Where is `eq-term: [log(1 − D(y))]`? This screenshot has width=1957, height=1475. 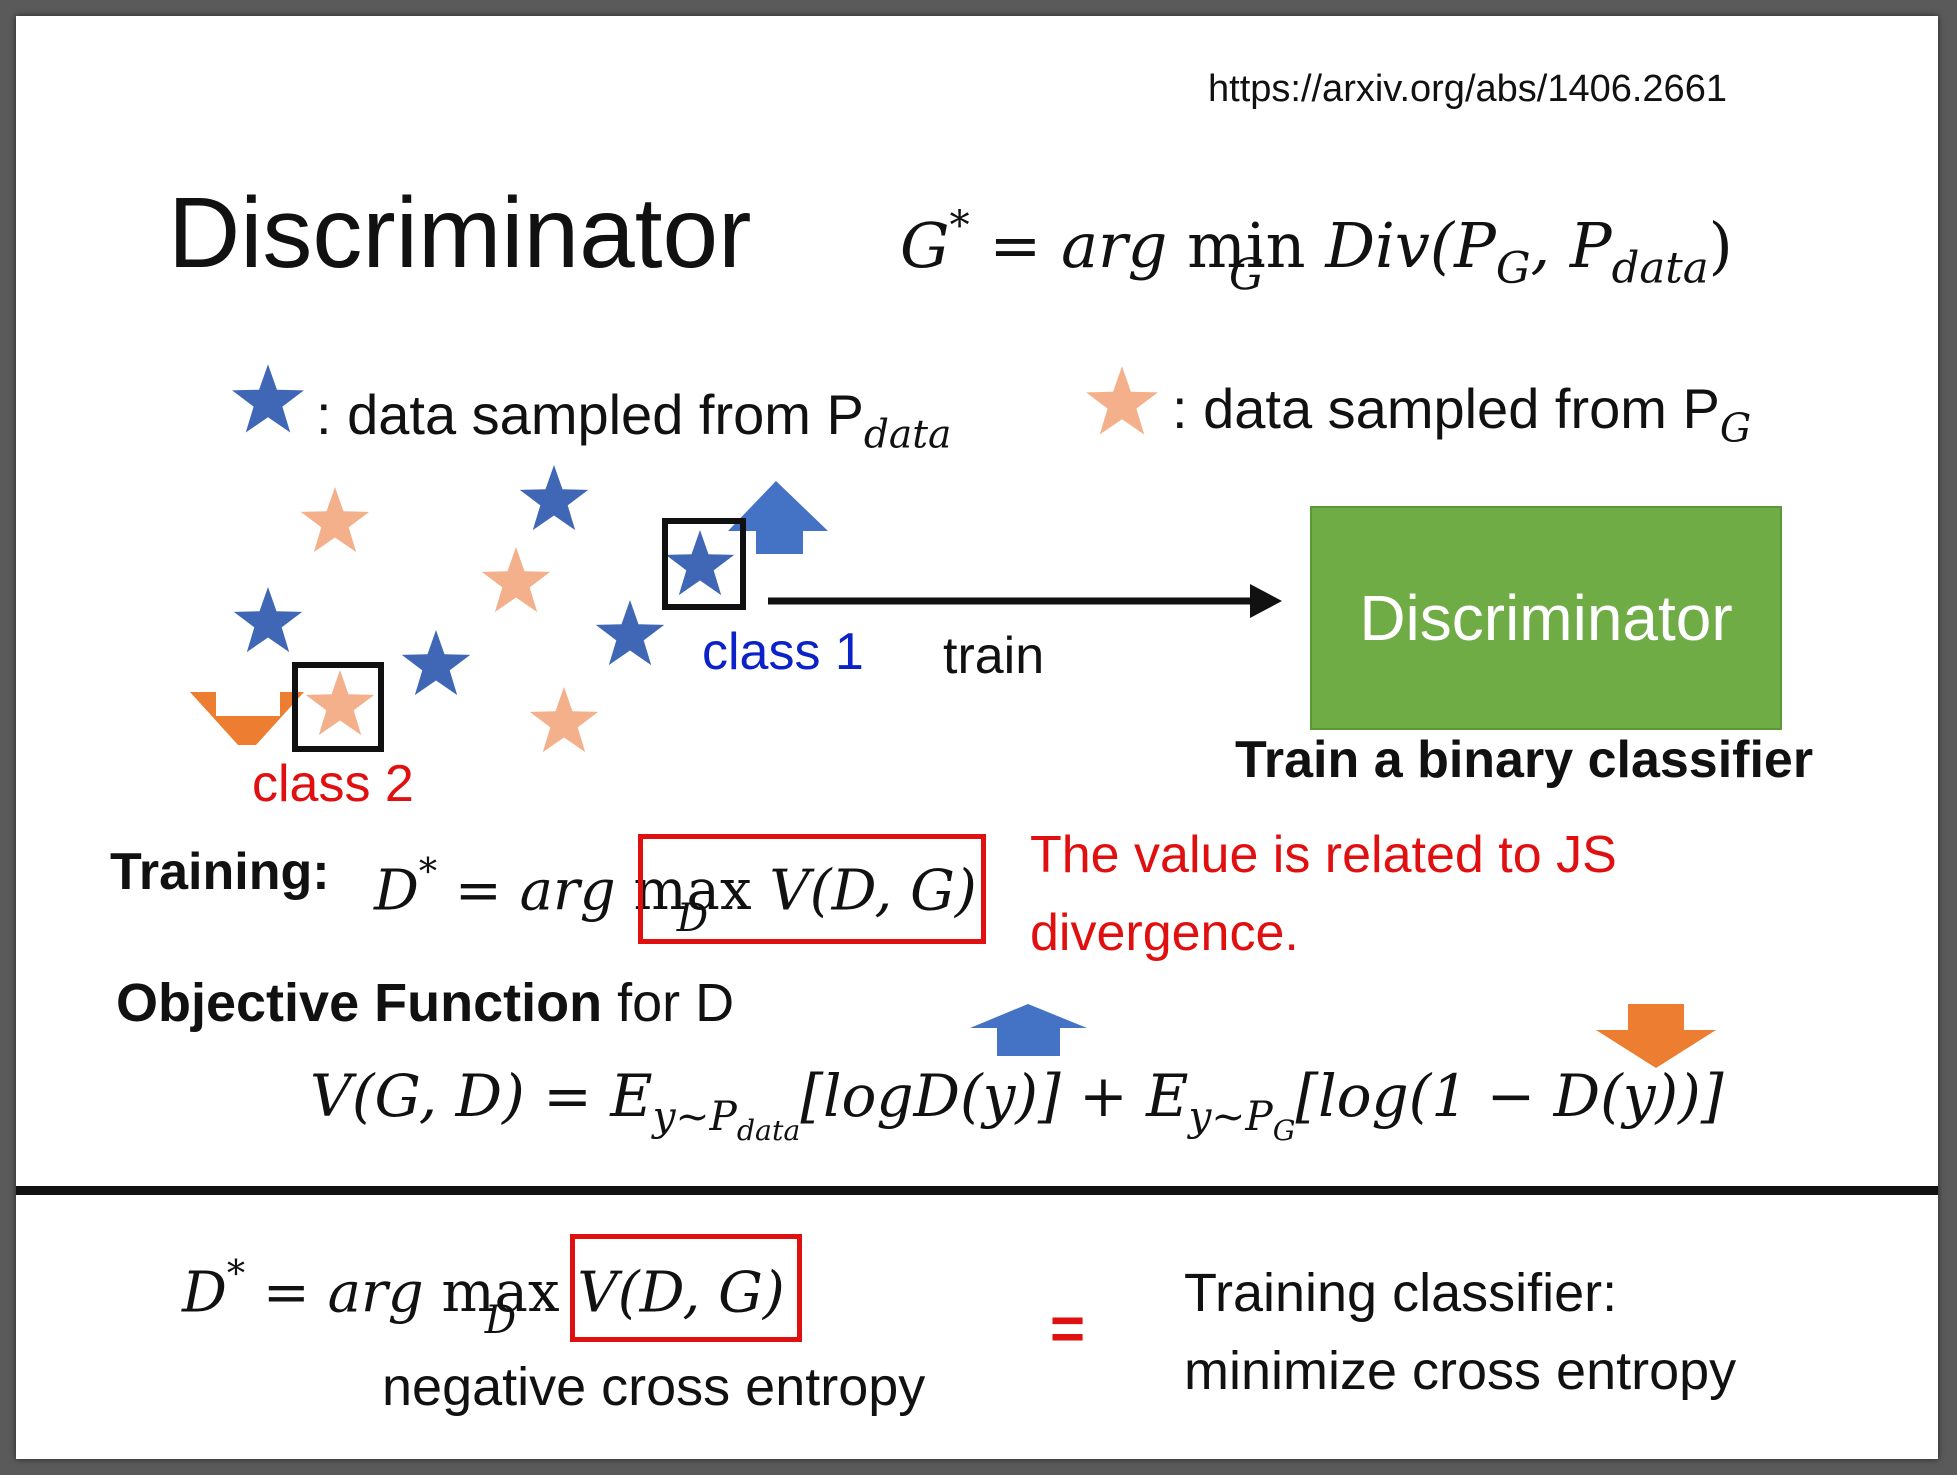 eq-term: [log(1 − D(y))] is located at coordinates (1509, 1096).